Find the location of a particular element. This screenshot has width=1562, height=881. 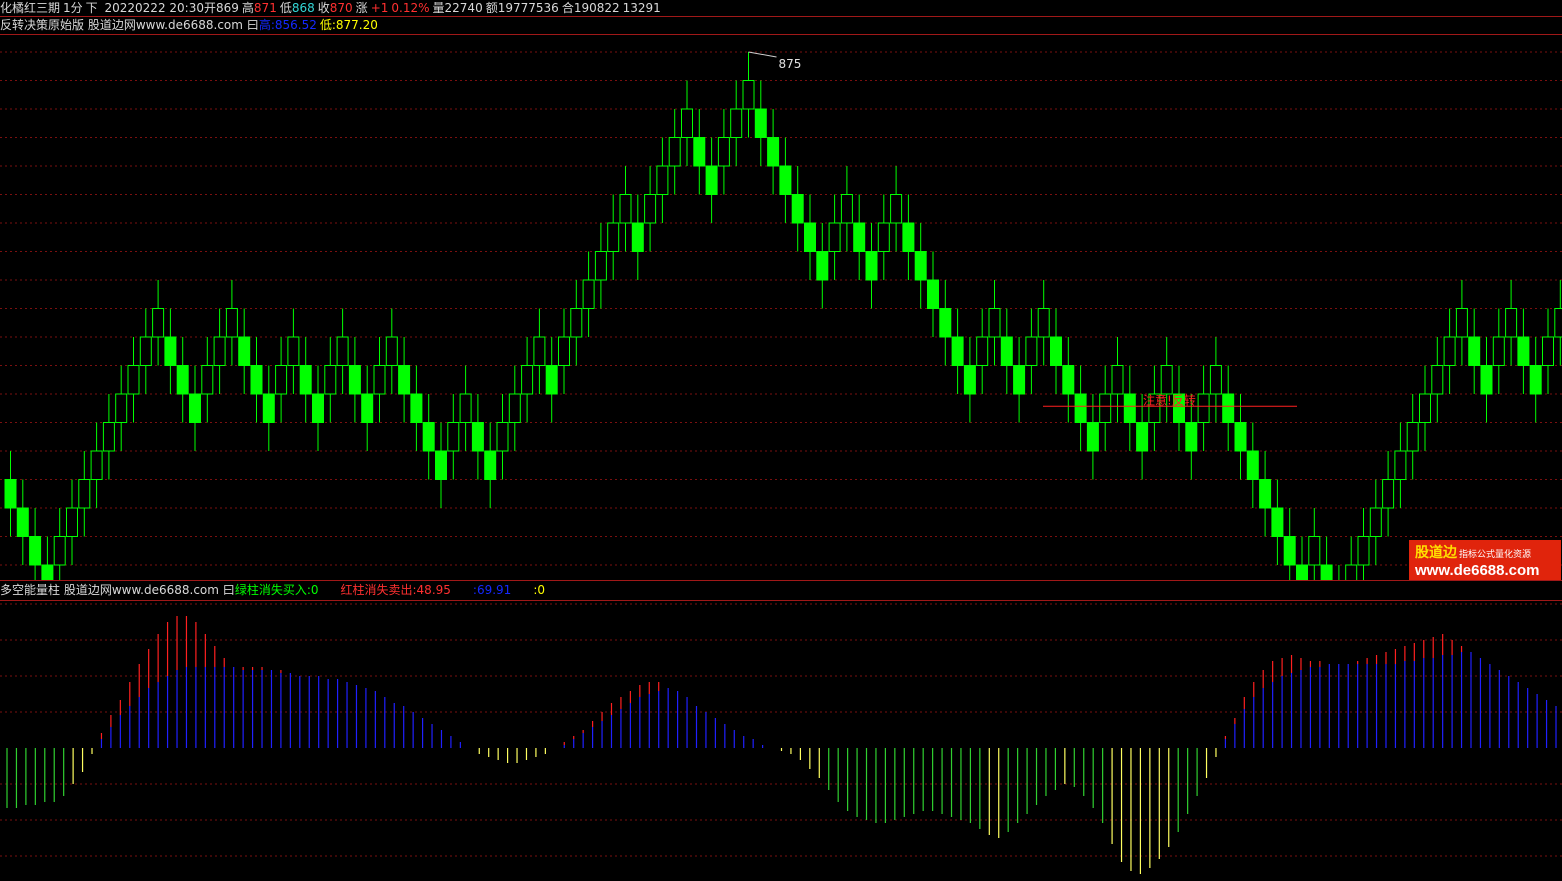

peak-marker-line is located at coordinates (762, 54).